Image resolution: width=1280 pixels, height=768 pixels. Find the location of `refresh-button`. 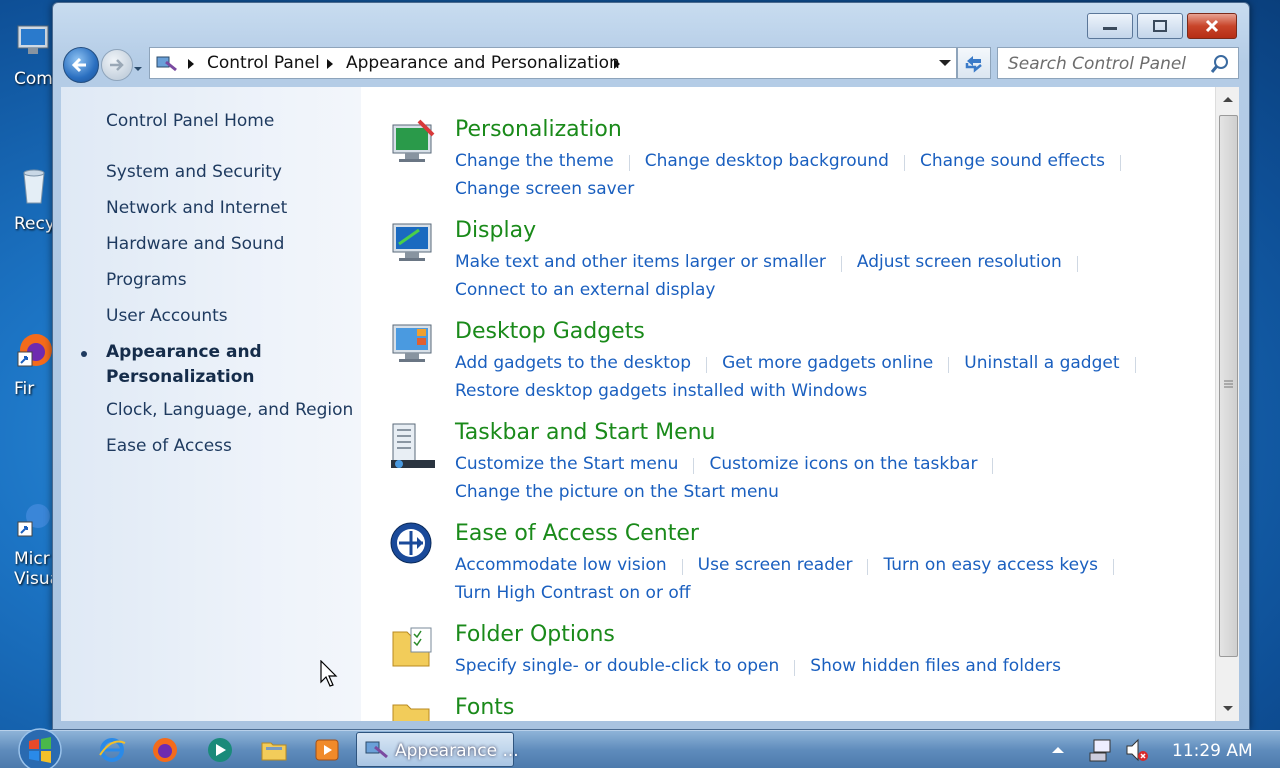

refresh-button is located at coordinates (974, 63).